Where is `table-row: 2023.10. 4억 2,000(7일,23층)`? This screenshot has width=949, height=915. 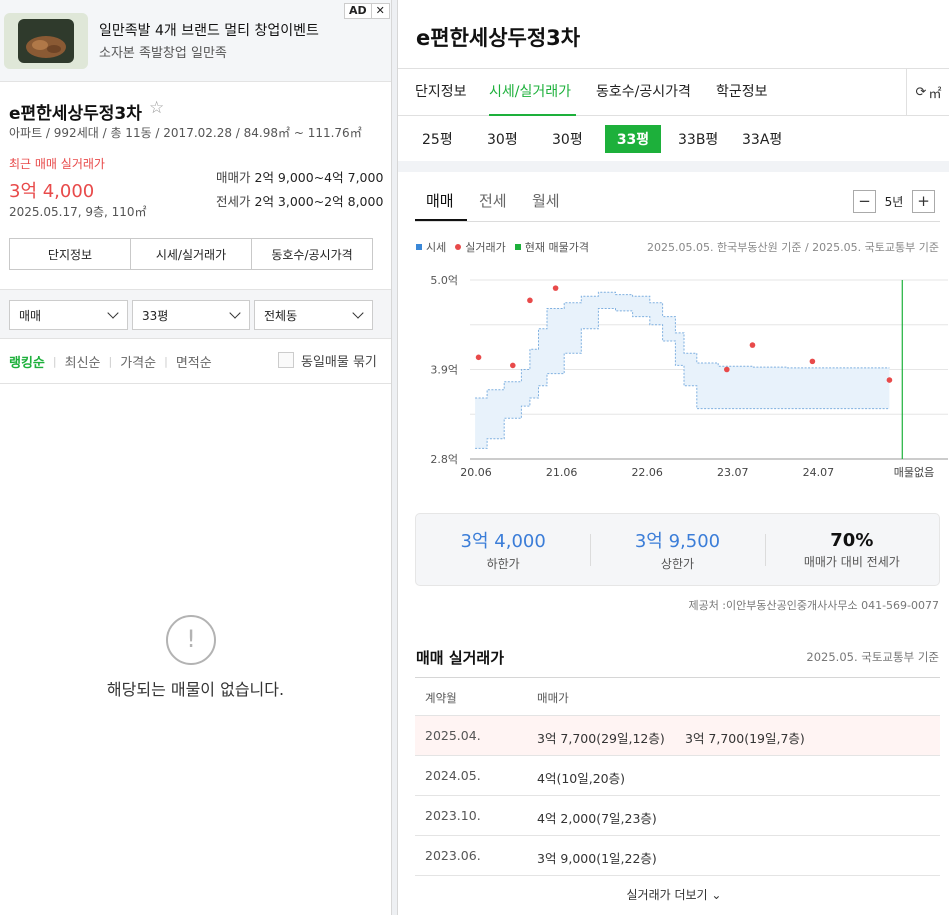
table-row: 2023.10. 4억 2,000(7일,23층) is located at coordinates (677, 816).